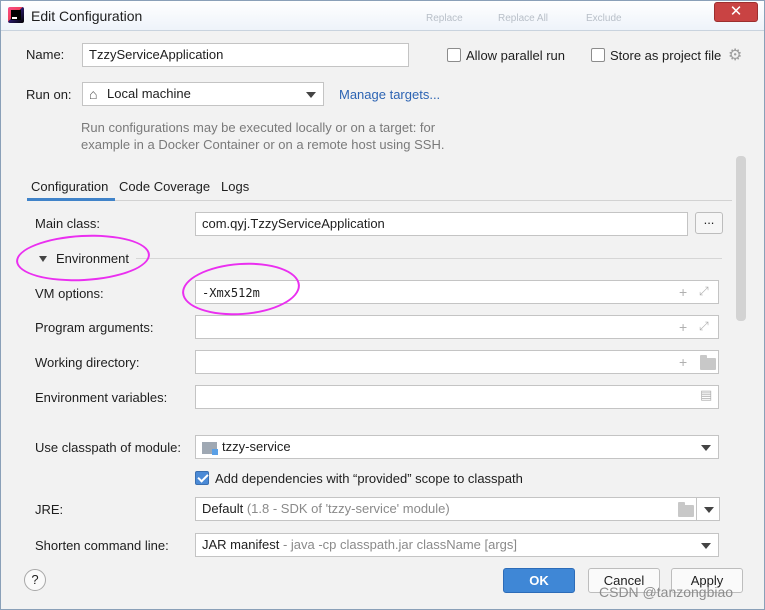 This screenshot has height=610, width=765. Describe the element at coordinates (441, 224) in the screenshot. I see `main-class-field: com.qyj.TzzyServiceApplication` at that location.